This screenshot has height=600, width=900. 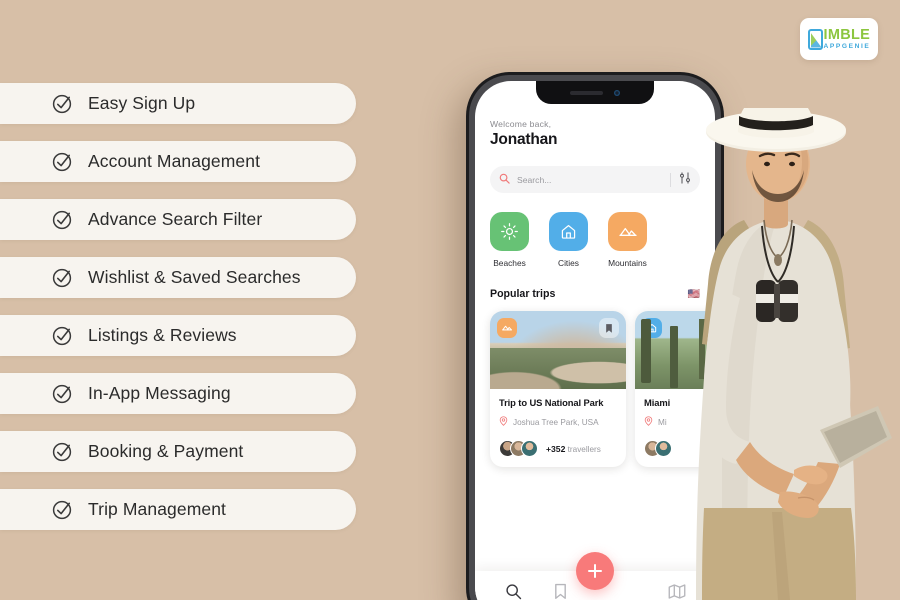 What do you see at coordinates (509, 263) in the screenshot?
I see `category-label: Beaches` at bounding box center [509, 263].